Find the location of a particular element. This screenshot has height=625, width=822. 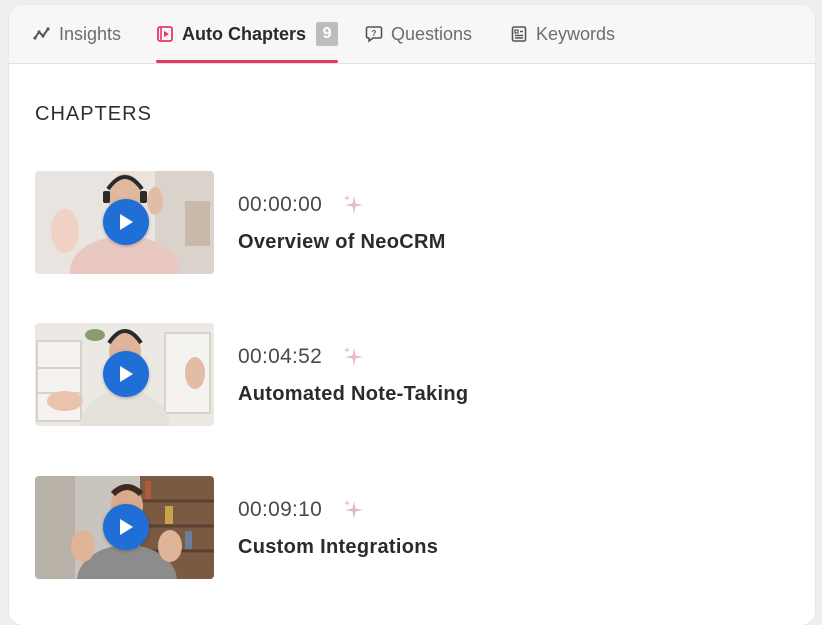

tab-insights-label: Insights is located at coordinates (90, 33).